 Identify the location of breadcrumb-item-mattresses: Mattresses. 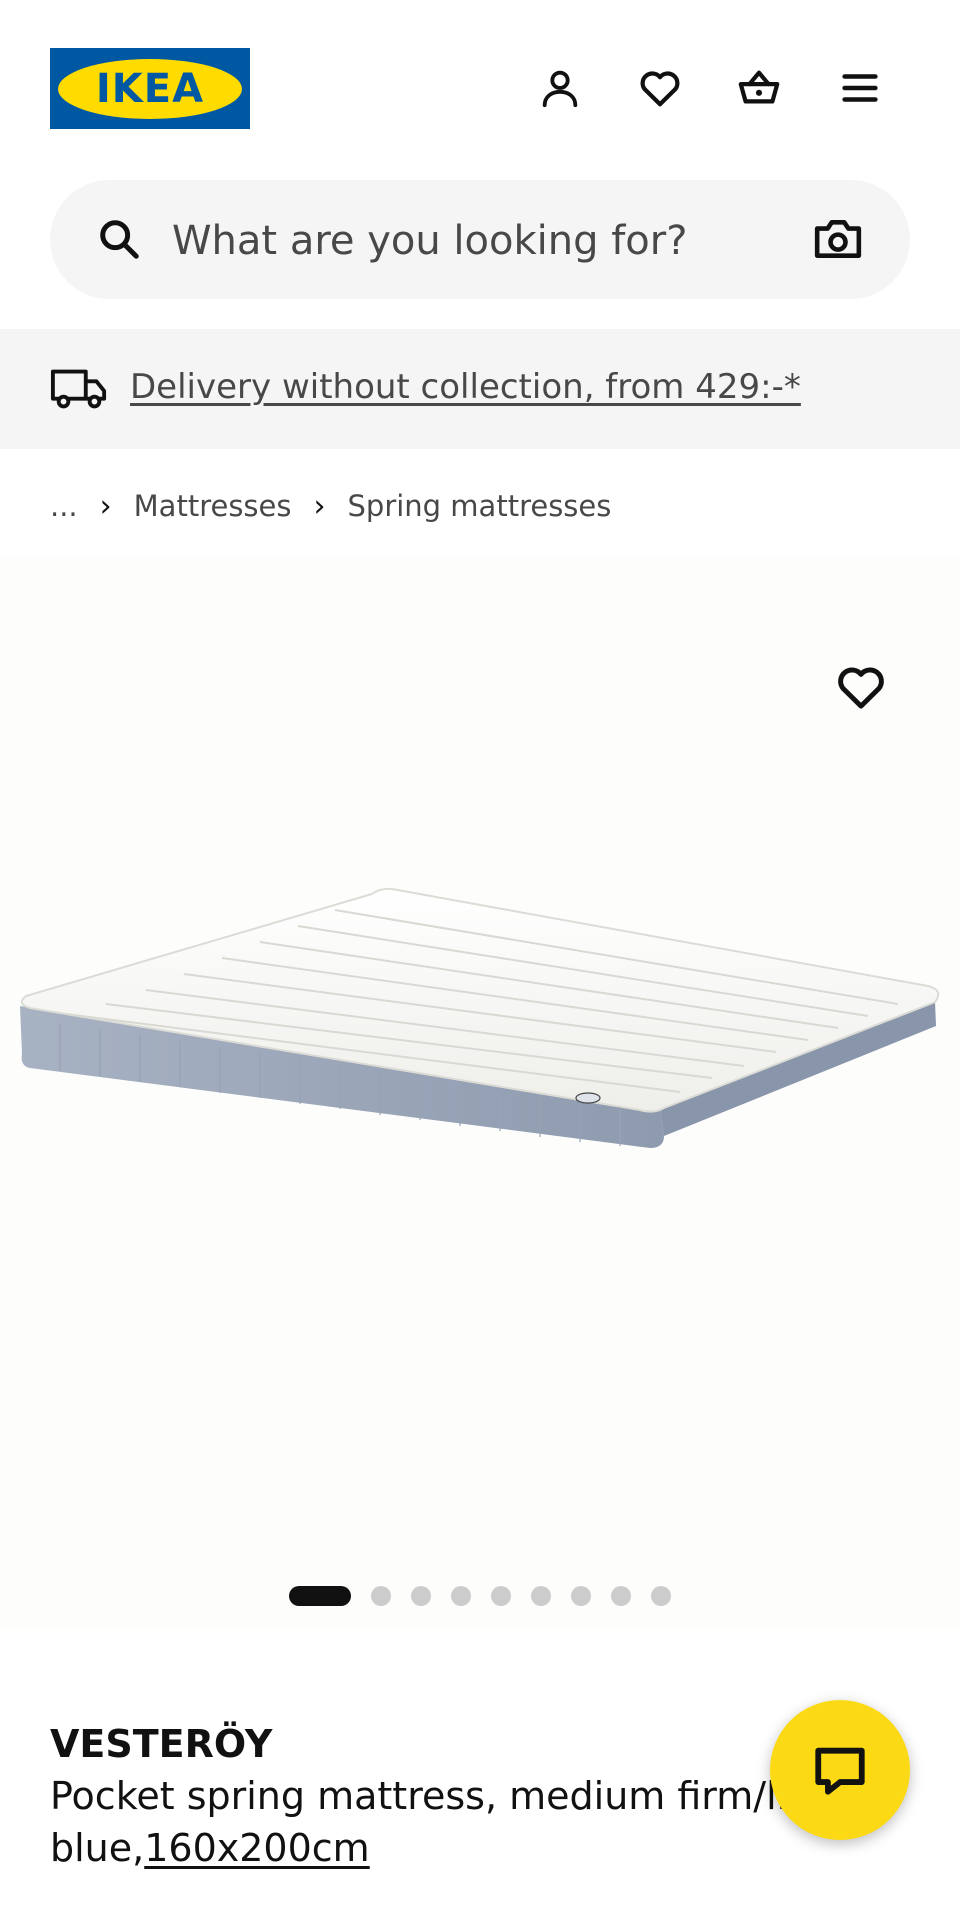
(213, 506).